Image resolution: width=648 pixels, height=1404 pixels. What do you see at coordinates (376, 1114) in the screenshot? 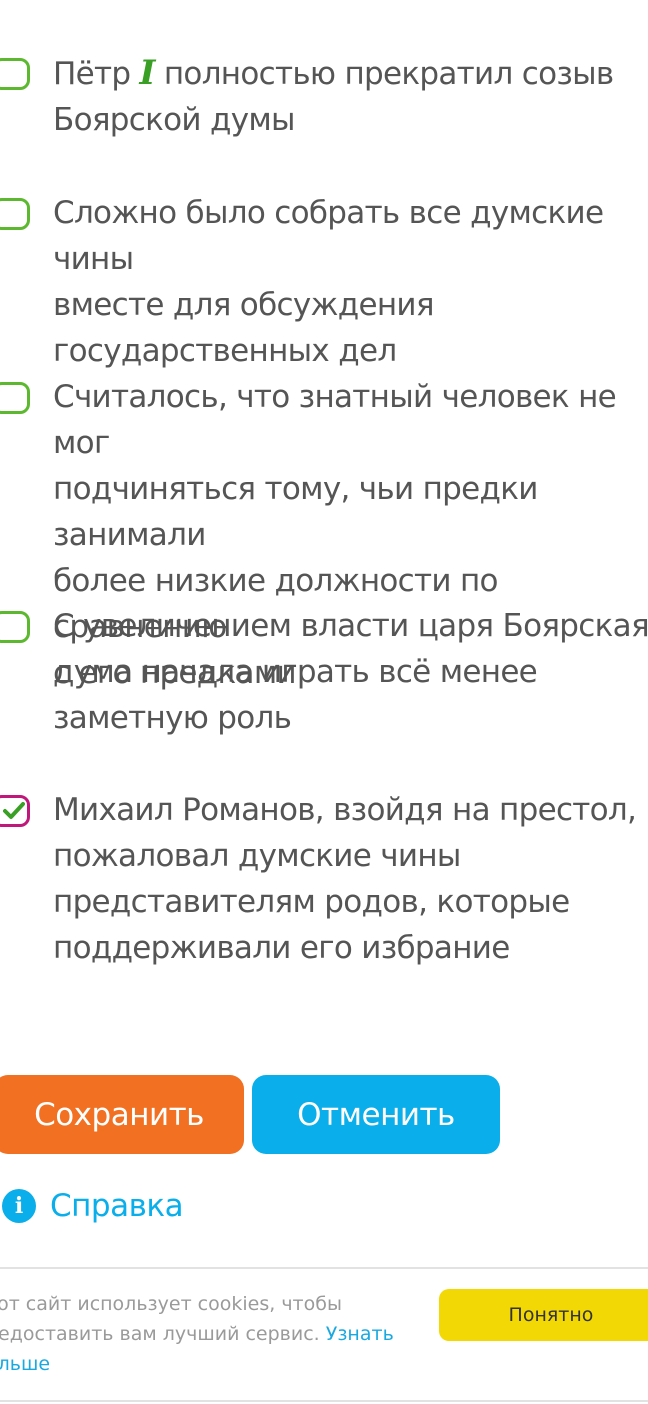
I see `cancel-button: Отменить` at bounding box center [376, 1114].